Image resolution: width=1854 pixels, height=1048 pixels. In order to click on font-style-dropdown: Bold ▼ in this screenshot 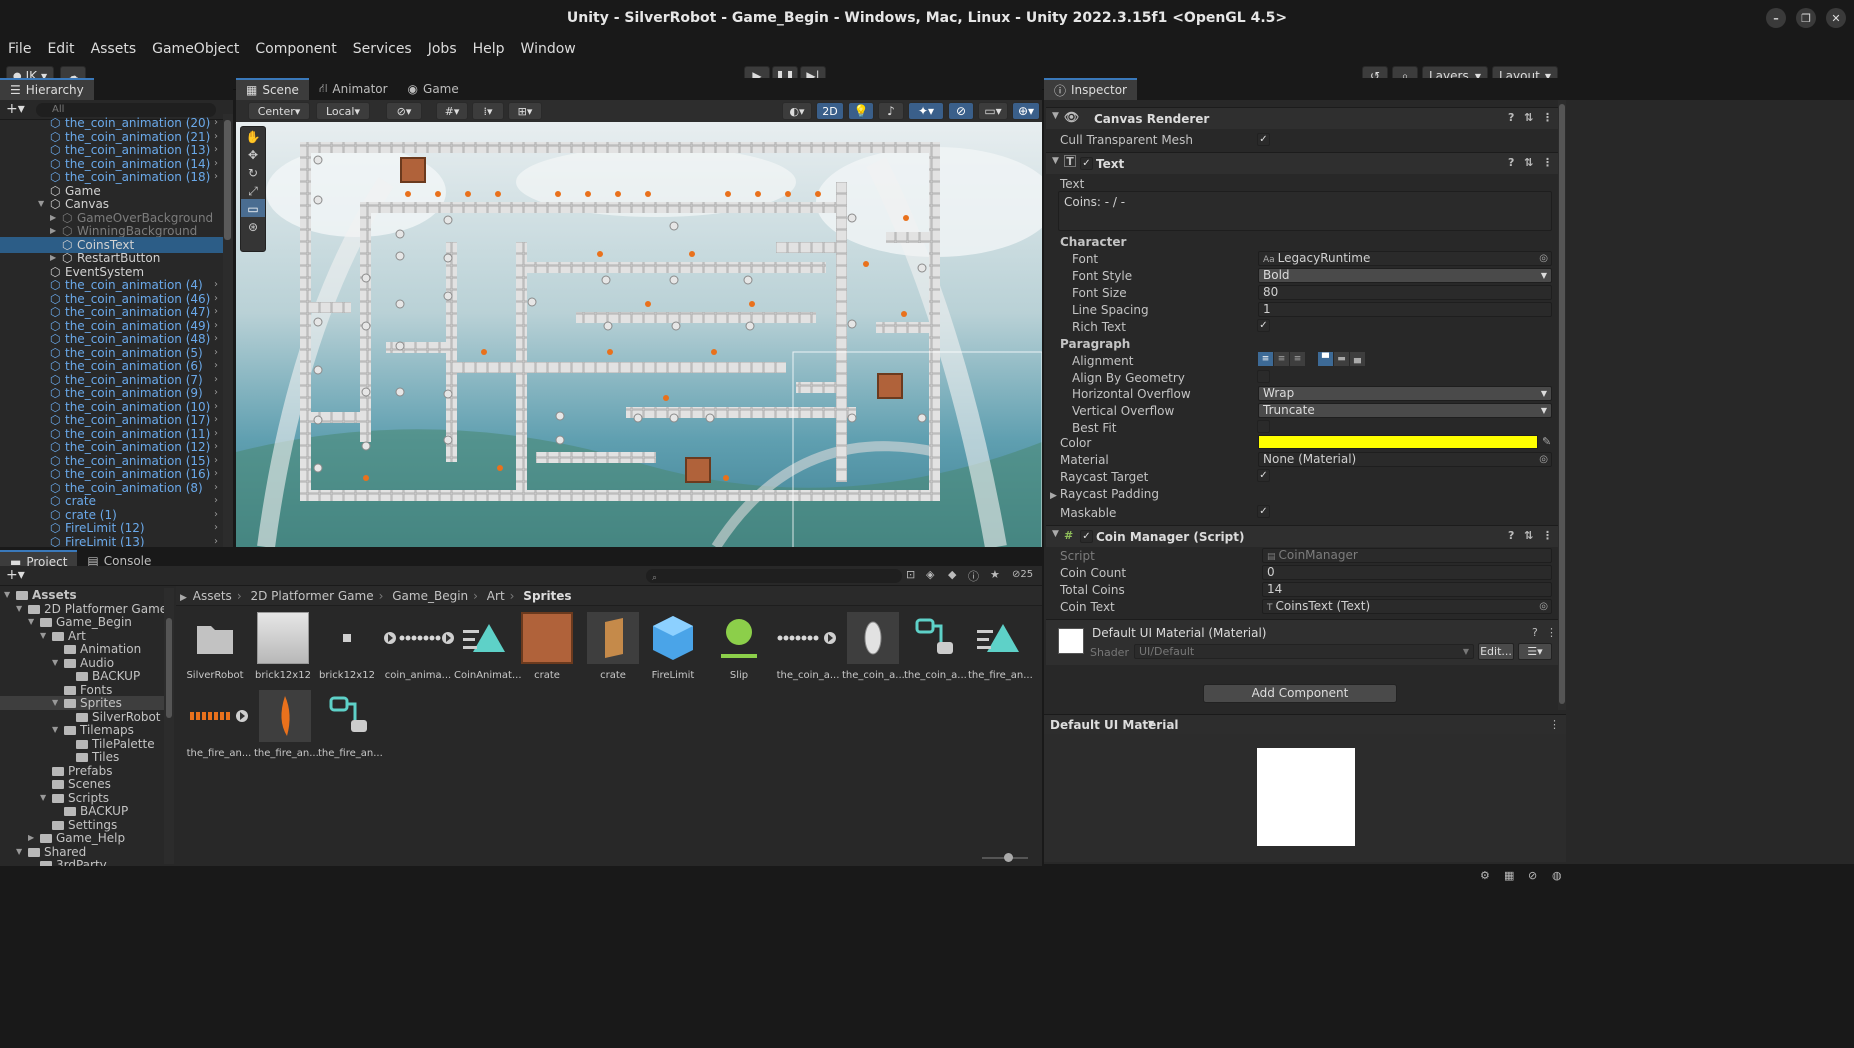, I will do `click(1405, 275)`.